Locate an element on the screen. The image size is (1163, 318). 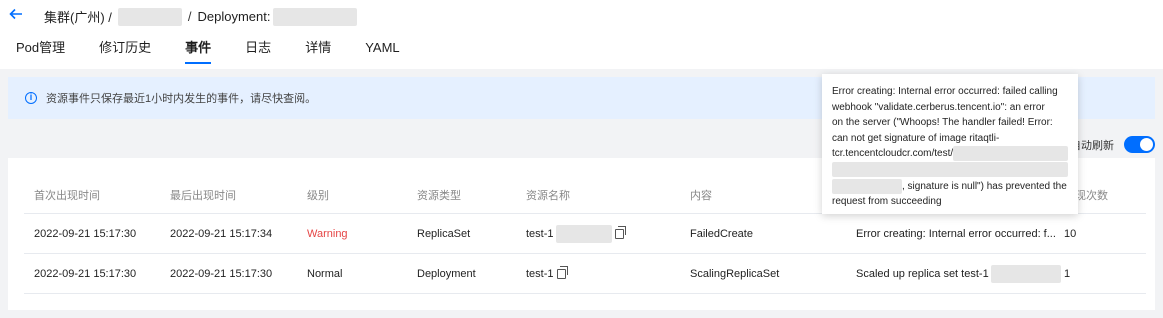
cell-resource-type: ReplicaSet is located at coordinates (444, 233).